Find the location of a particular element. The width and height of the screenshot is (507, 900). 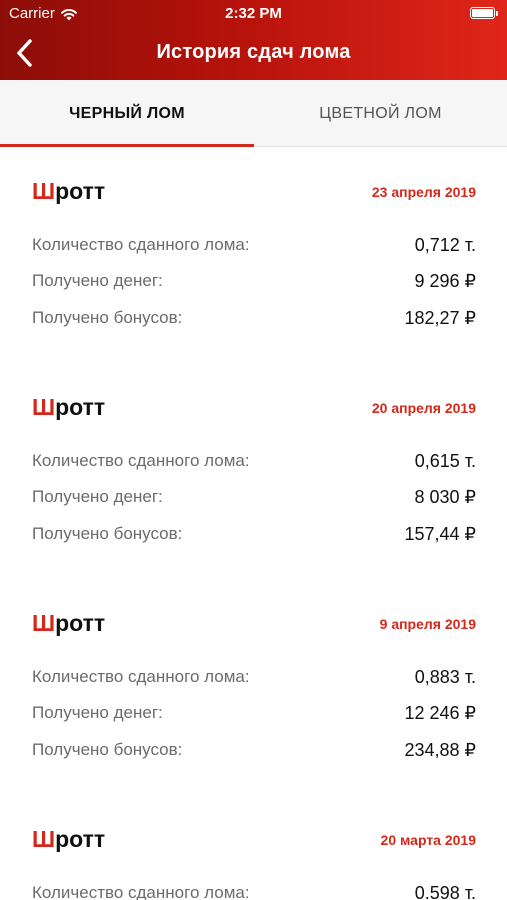

money-value: 12 246 ₽ is located at coordinates (440, 713).